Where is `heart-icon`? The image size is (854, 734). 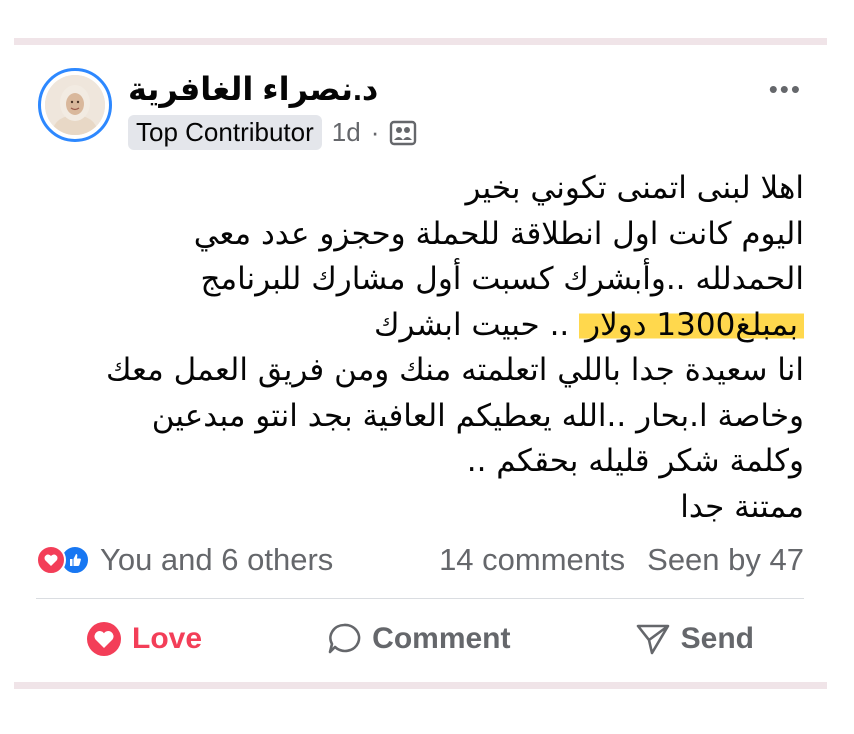 heart-icon is located at coordinates (104, 639).